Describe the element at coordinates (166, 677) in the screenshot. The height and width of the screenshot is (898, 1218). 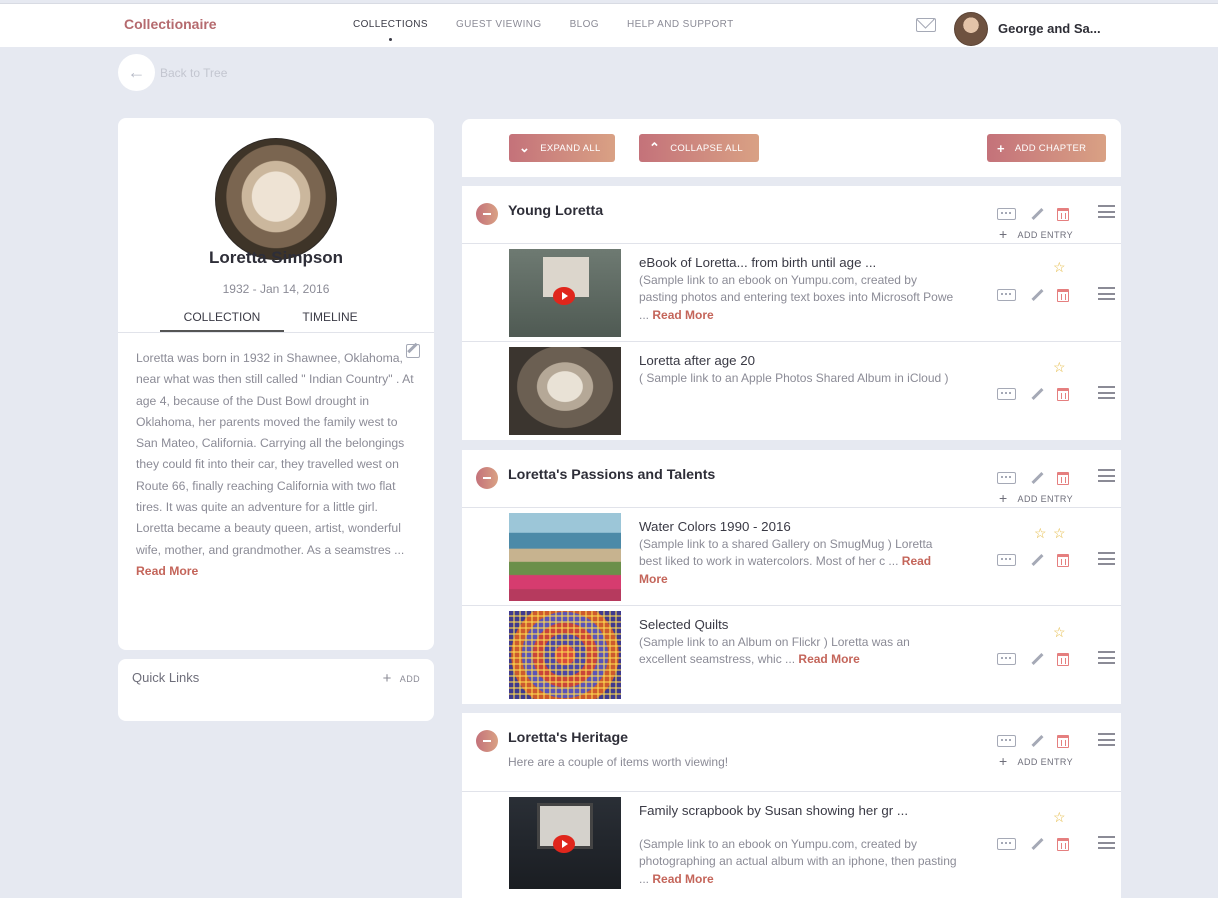
I see `quick-links-label: Quick Links` at that location.